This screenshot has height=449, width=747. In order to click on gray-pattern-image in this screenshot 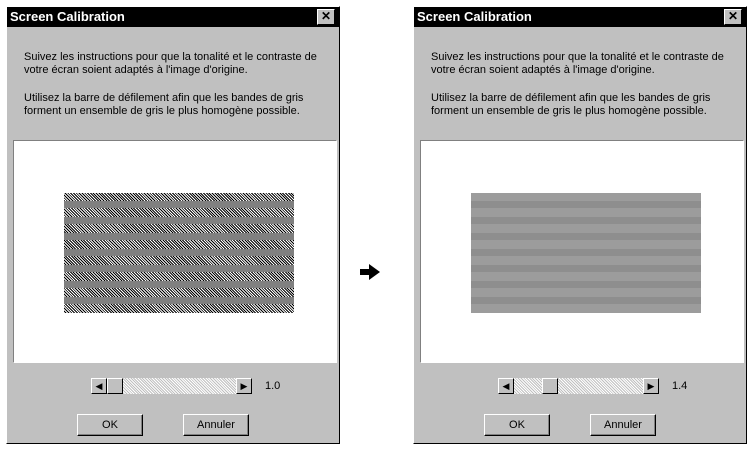, I will do `click(179, 253)`.